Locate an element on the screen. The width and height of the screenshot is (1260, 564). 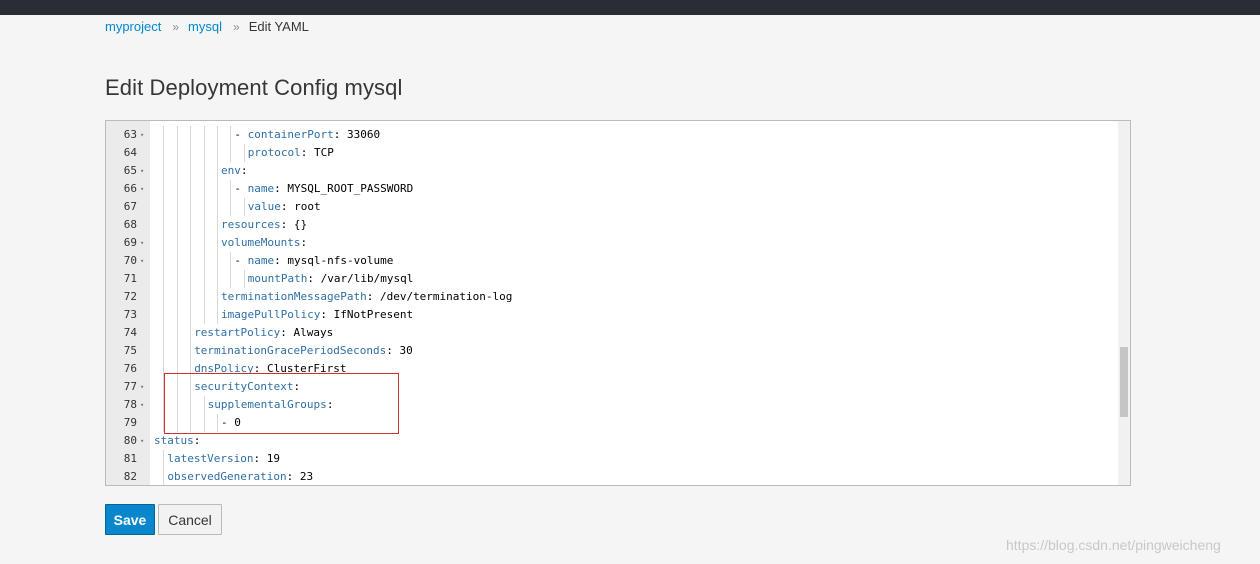
yaml-value: /var/lib/mysql is located at coordinates (364, 278).